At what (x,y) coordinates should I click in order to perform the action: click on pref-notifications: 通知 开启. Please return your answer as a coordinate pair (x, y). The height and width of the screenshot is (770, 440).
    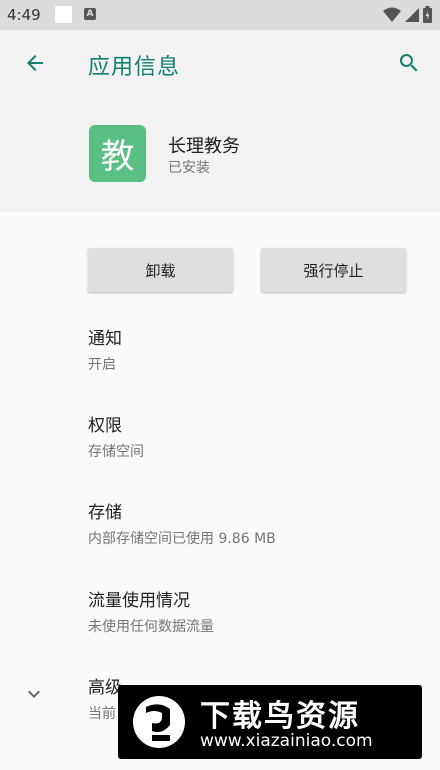
    Looking at the image, I should click on (253, 349).